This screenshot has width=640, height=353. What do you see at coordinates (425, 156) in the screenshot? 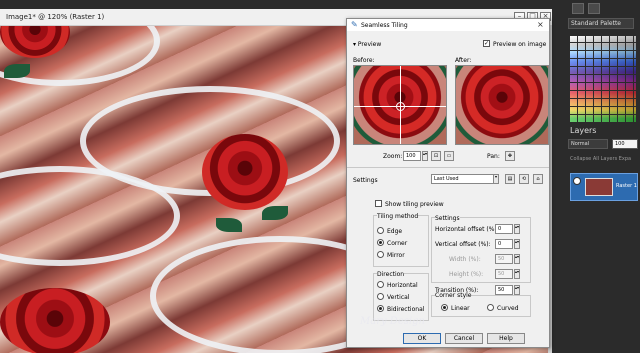
I see `zoom-stepper: ▴▾` at bounding box center [425, 156].